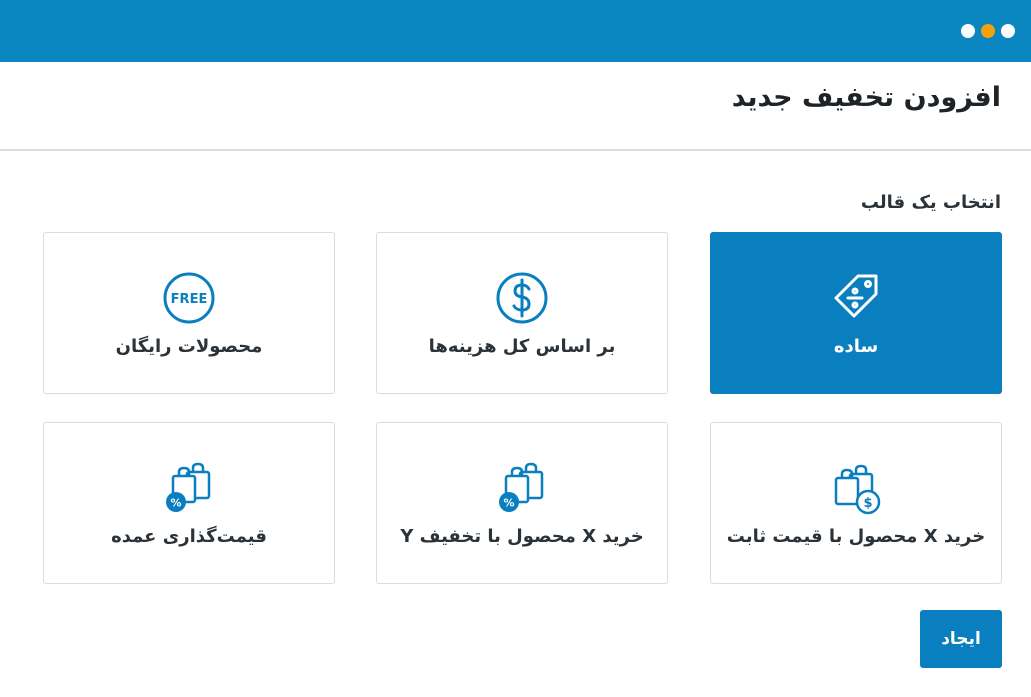 The image size is (1031, 697). I want to click on template-card-simple: ساده, so click(856, 313).